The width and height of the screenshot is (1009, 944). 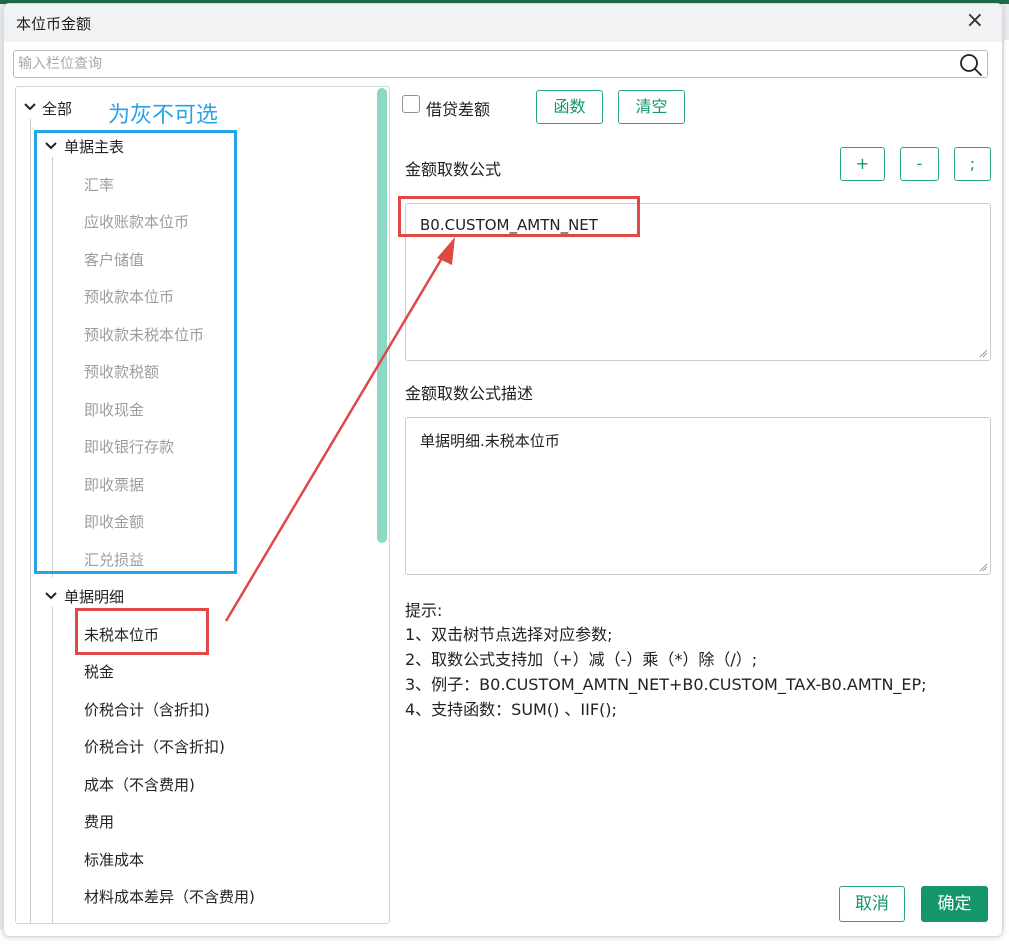 I want to click on plus-button: +, so click(x=862, y=164).